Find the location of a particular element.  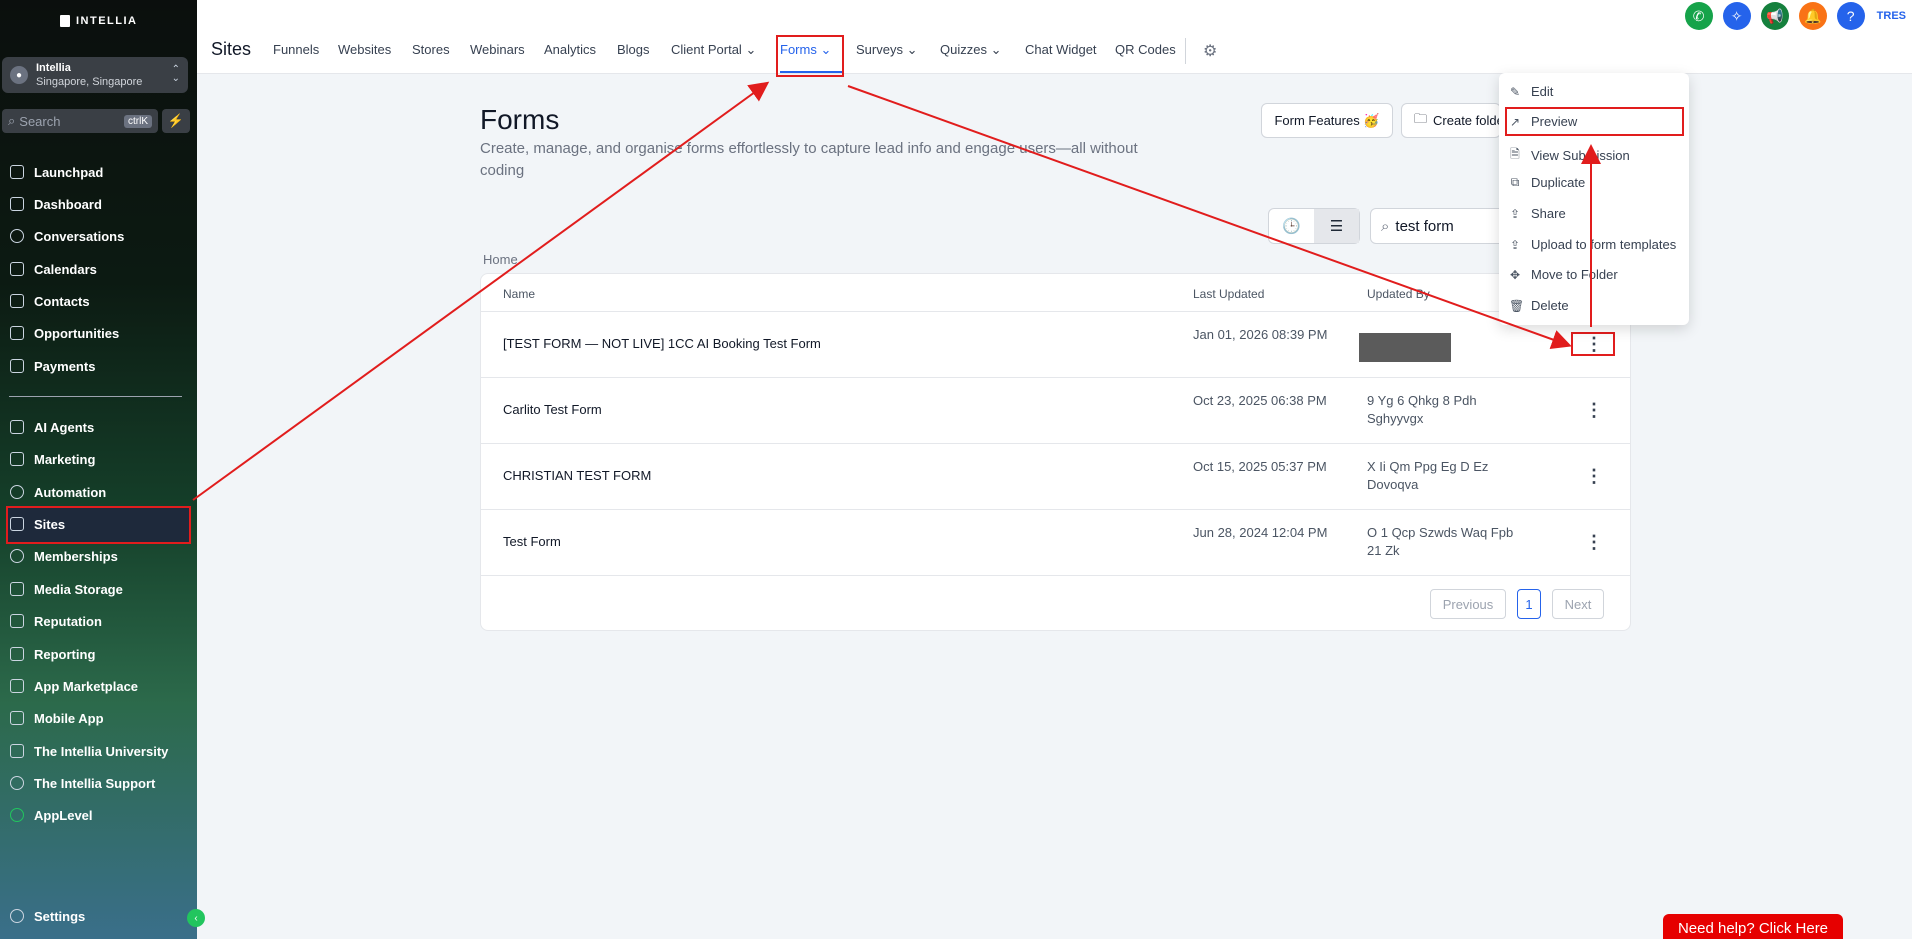

help-icon: ? is located at coordinates (1850, 16).